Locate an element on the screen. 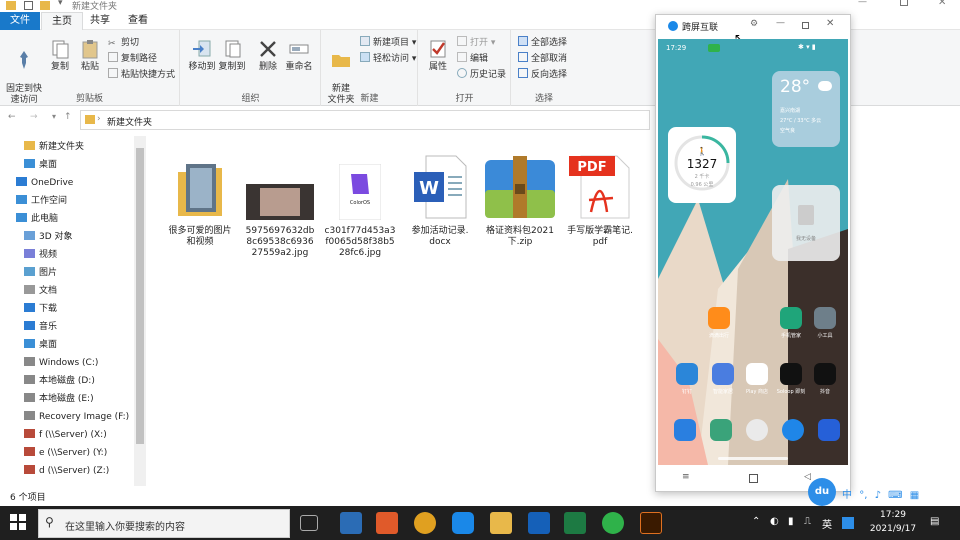  clock-time: 17:29 is located at coordinates (893, 515).